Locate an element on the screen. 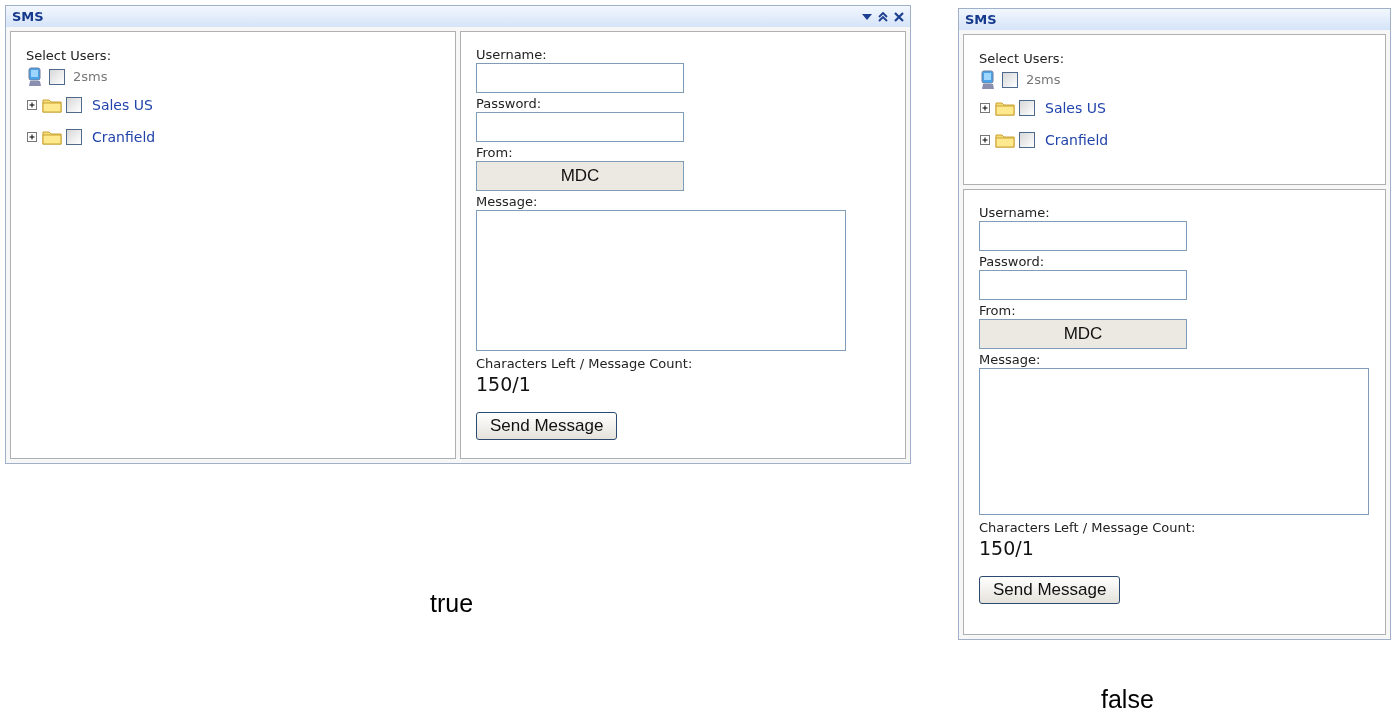 The image size is (1395, 711). dropdown-arrow-icon is located at coordinates (867, 16).